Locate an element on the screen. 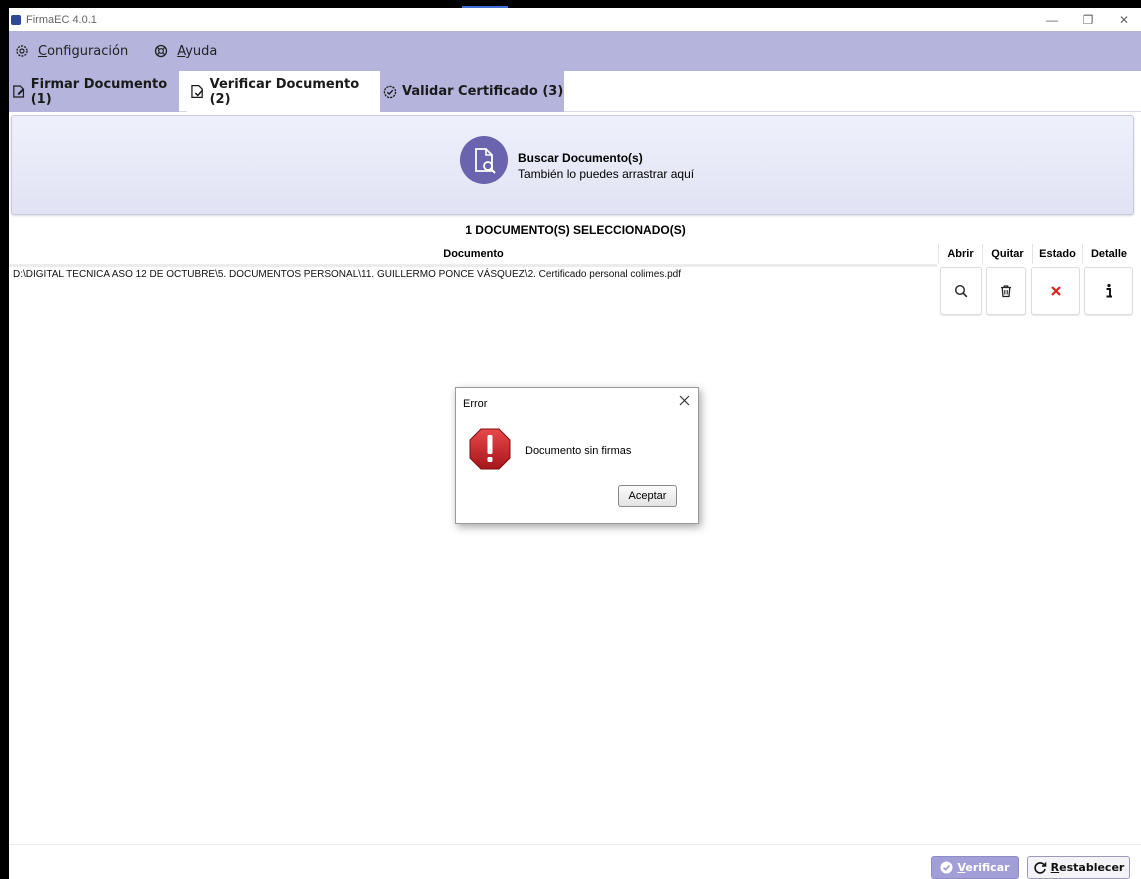 The height and width of the screenshot is (879, 1141). verificar-button: Verificar is located at coordinates (975, 867).